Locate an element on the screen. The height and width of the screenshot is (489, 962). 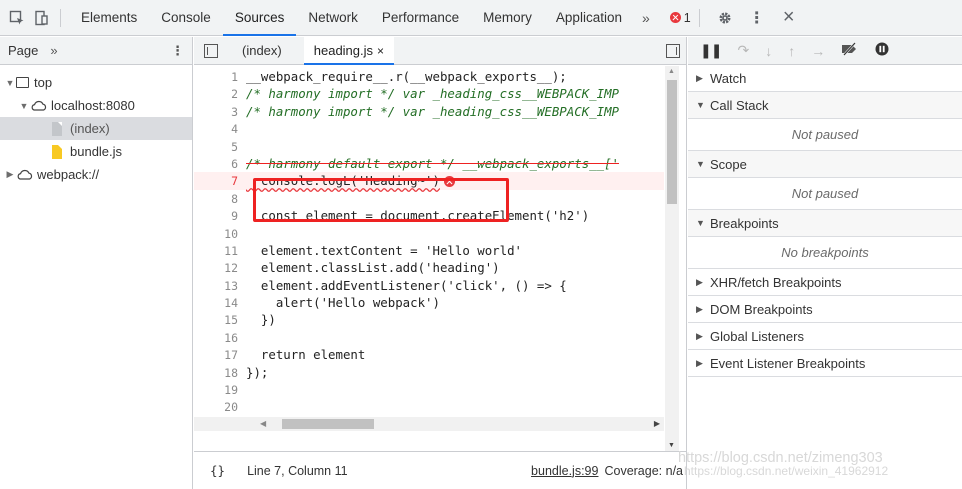
code-line: 10 is located at coordinates (429, 233).